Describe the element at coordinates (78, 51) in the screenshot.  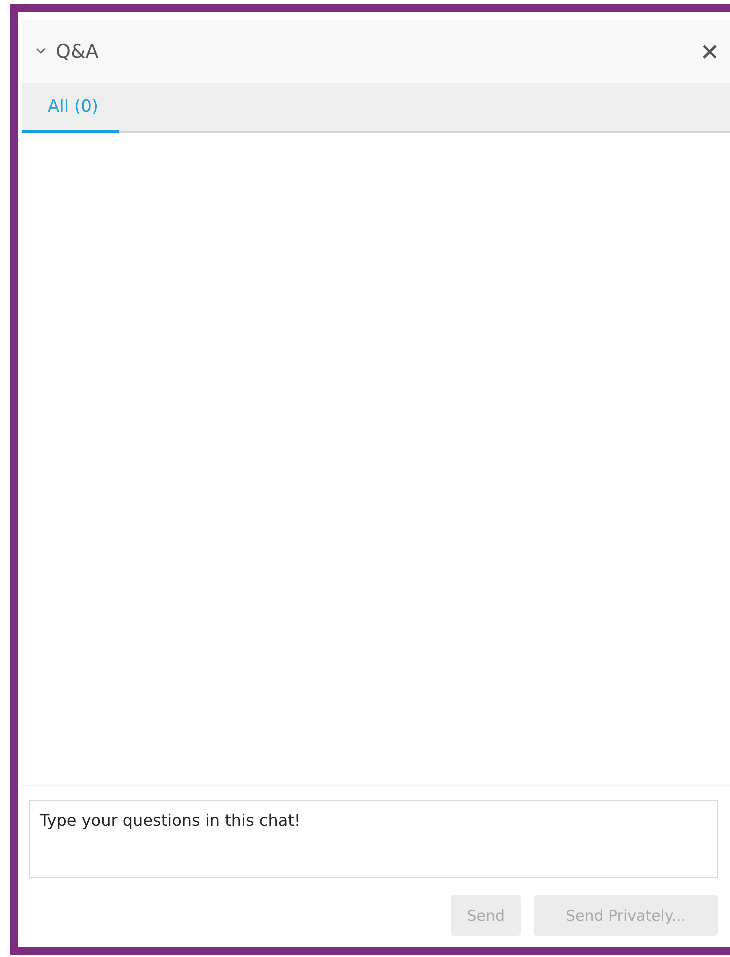
I see `panel-title: Q&A` at that location.